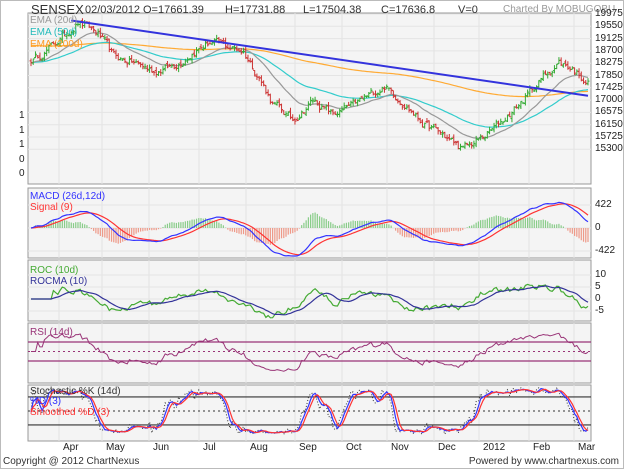 This screenshot has height=469, width=624. I want to click on macd-tick-label: 0, so click(598, 227).